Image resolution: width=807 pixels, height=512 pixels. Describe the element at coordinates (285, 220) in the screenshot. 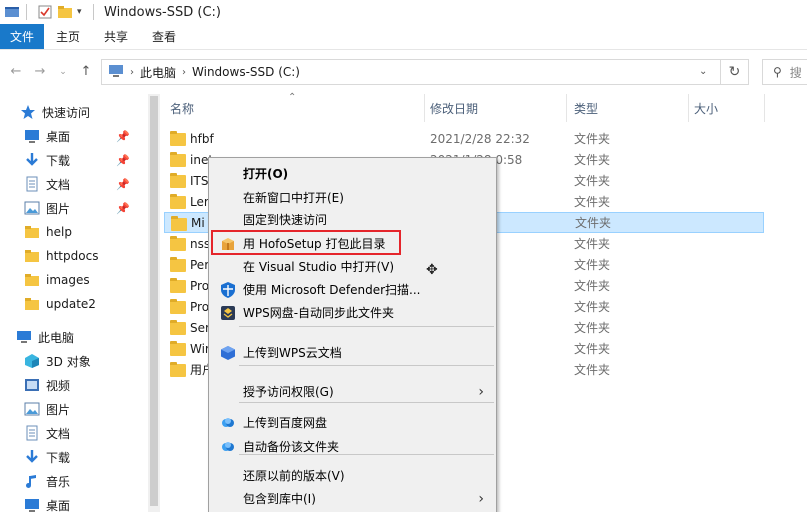

I see `menu-item-label: 固定到快速访问` at that location.